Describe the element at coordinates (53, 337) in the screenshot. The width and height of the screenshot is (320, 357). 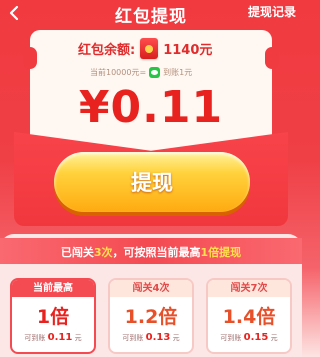
I see `tier-amount: 可到账 0.11 元` at that location.